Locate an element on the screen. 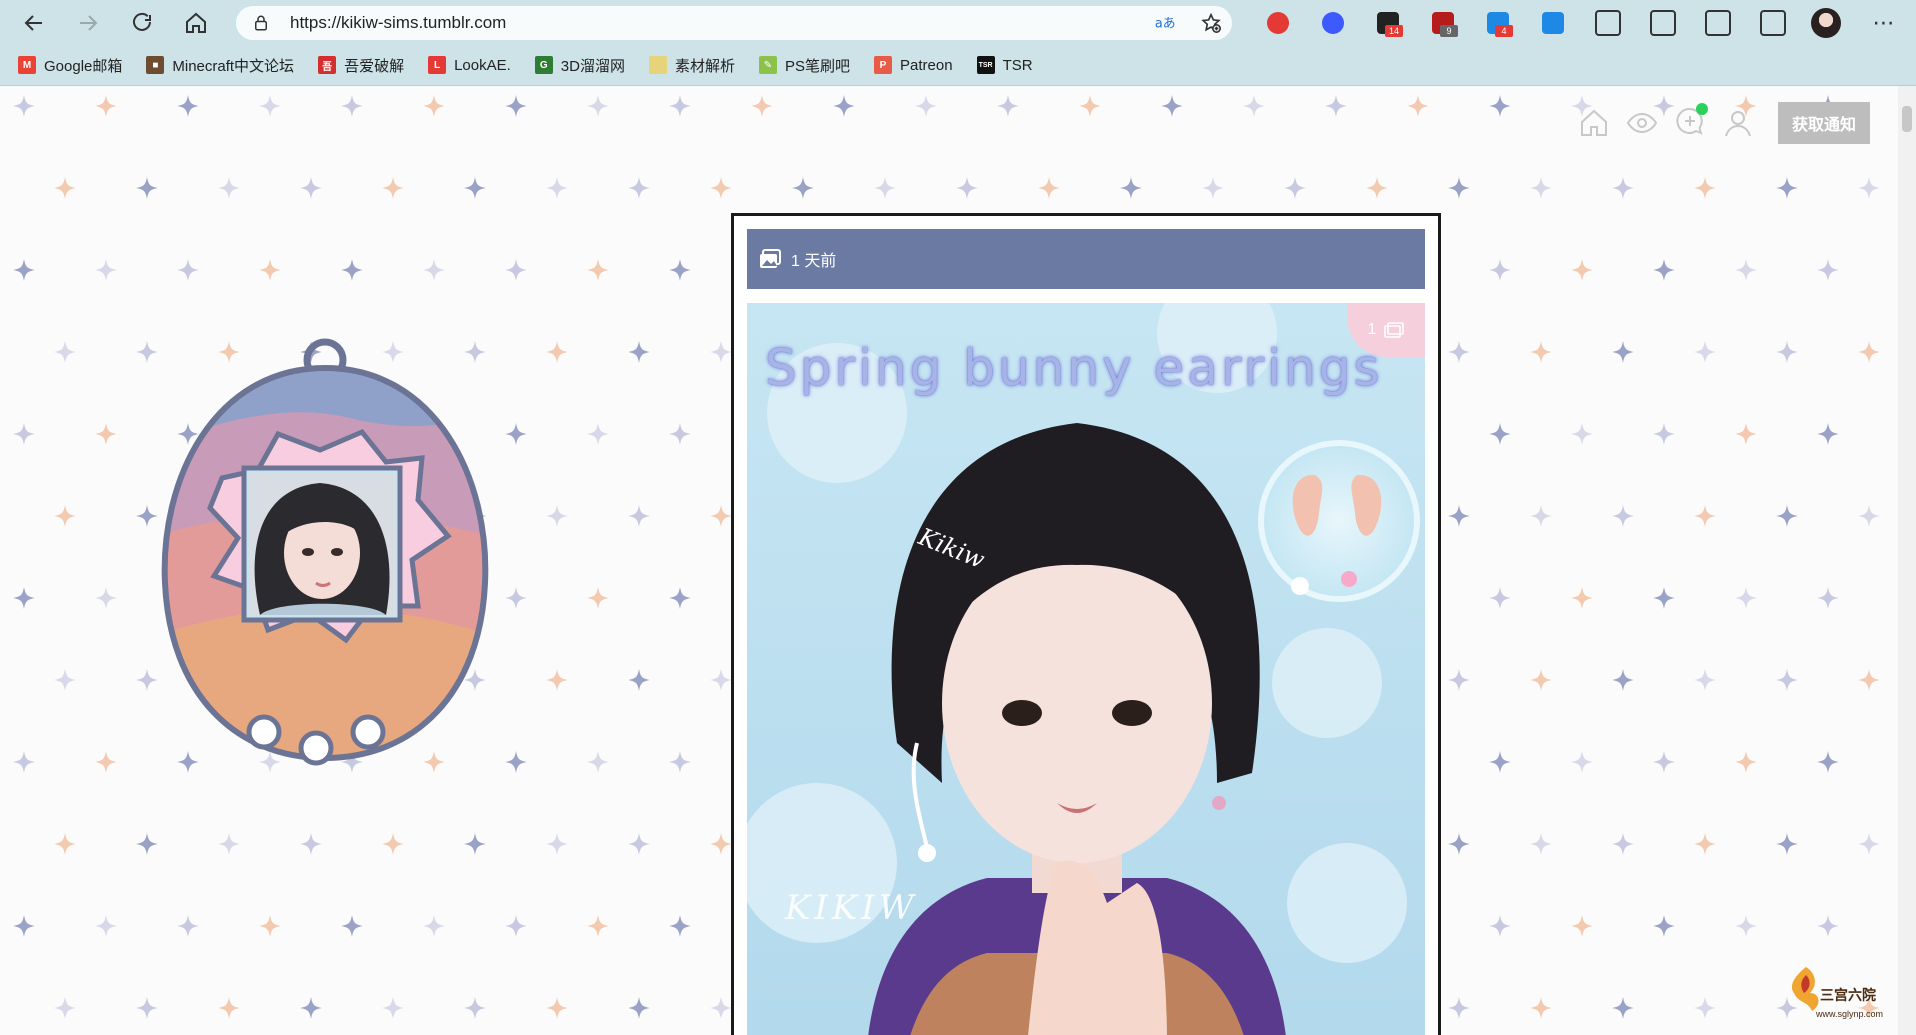  scrollbar-thumb is located at coordinates (1907, 119).